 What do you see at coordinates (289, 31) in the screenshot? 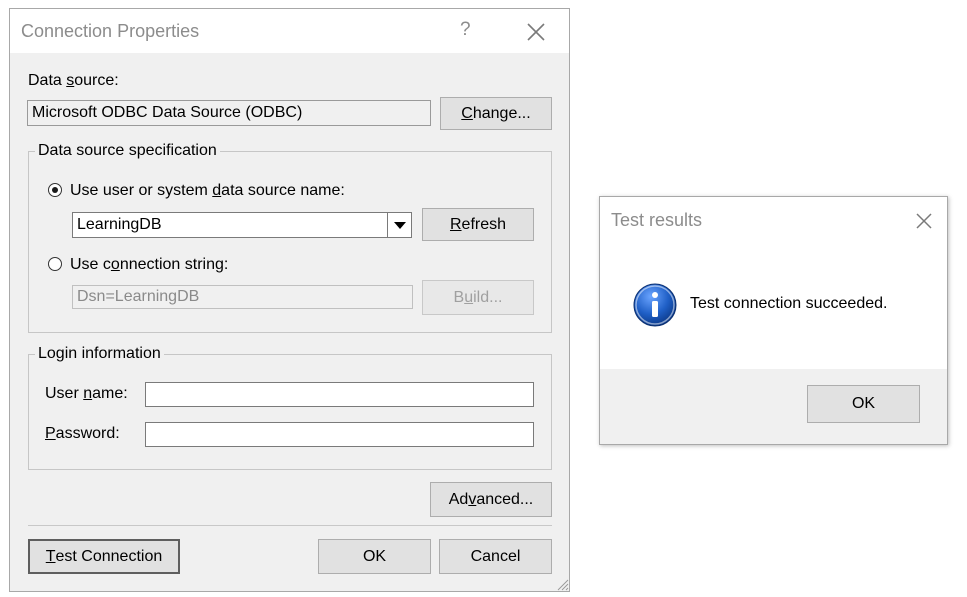
I see `title-bar: Connection Properties ?` at bounding box center [289, 31].